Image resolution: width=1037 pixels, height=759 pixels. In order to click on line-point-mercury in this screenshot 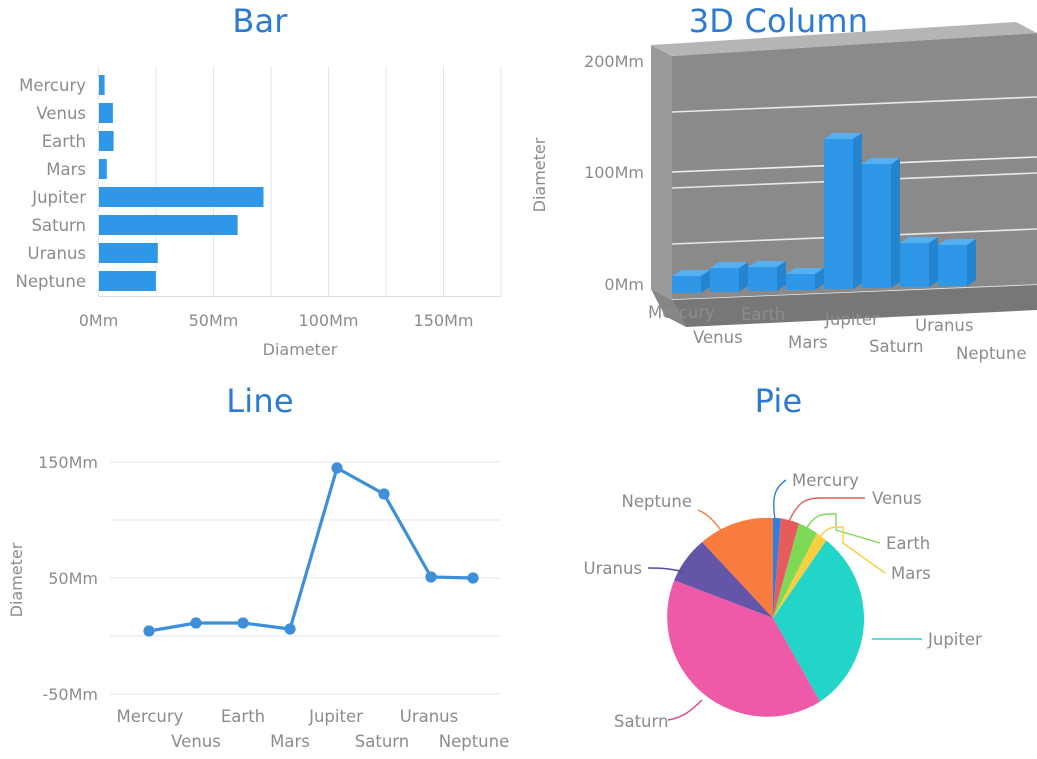, I will do `click(149, 631)`.